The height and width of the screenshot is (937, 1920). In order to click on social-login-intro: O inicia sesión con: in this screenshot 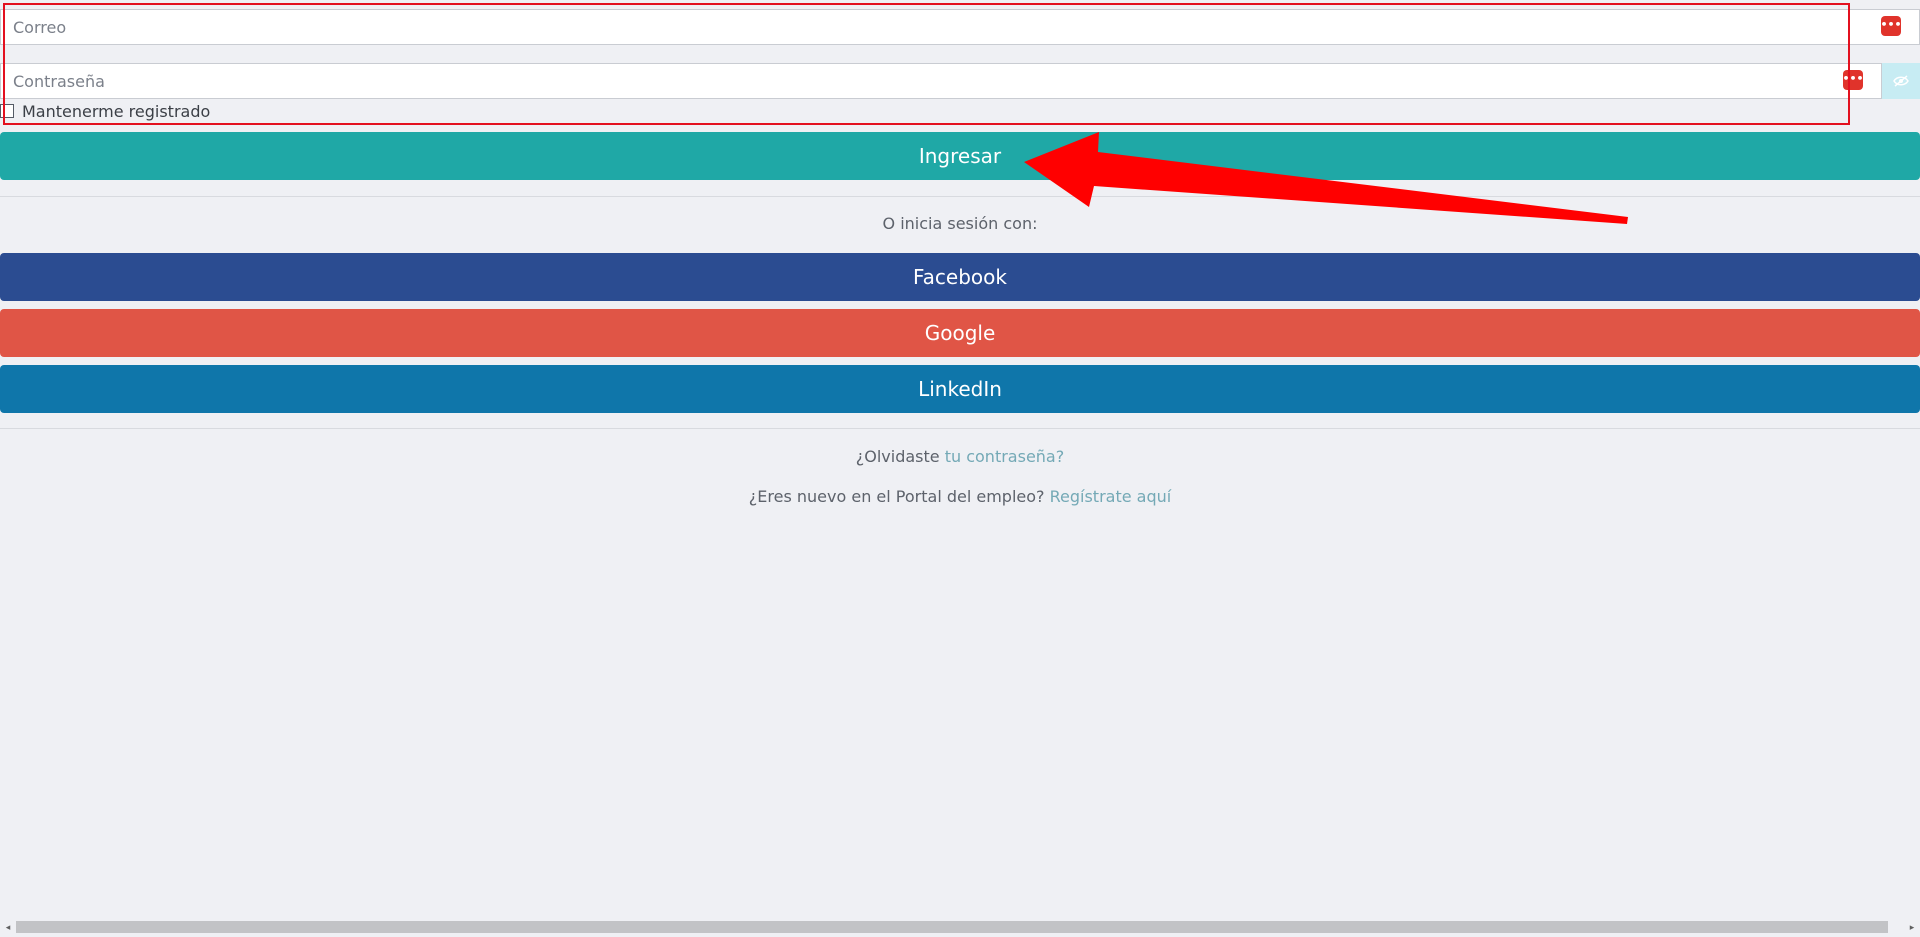, I will do `click(960, 223)`.